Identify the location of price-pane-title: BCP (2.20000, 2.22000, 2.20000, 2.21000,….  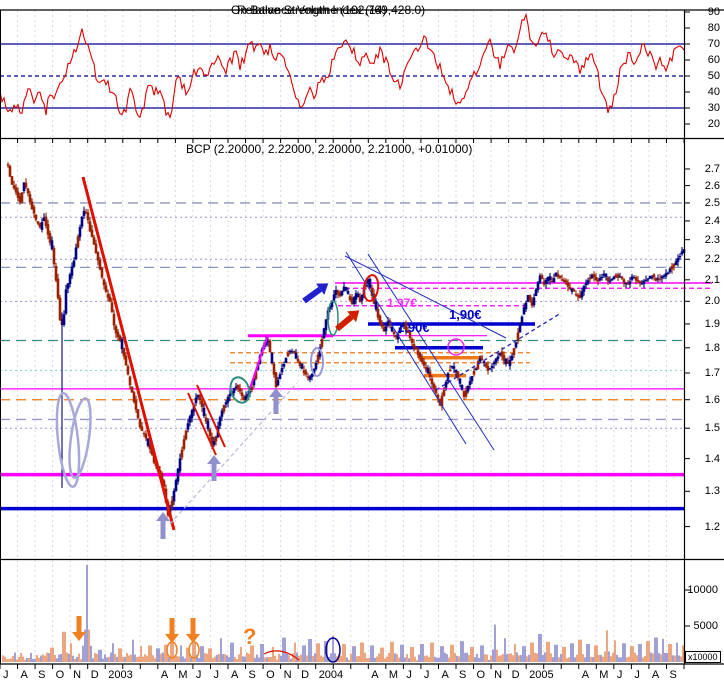
(329, 149).